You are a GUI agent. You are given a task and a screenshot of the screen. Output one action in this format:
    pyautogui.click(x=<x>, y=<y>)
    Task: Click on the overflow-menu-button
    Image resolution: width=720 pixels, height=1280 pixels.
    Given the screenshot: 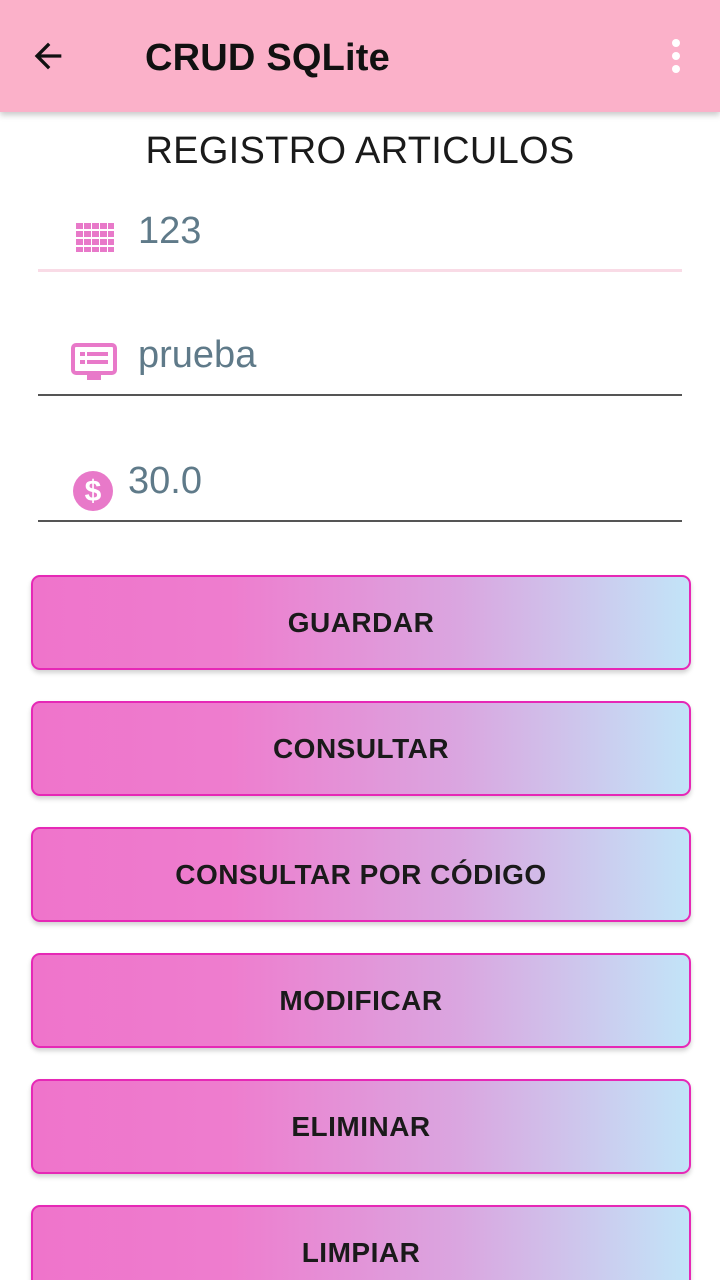 What is the action you would take?
    pyautogui.click(x=676, y=56)
    